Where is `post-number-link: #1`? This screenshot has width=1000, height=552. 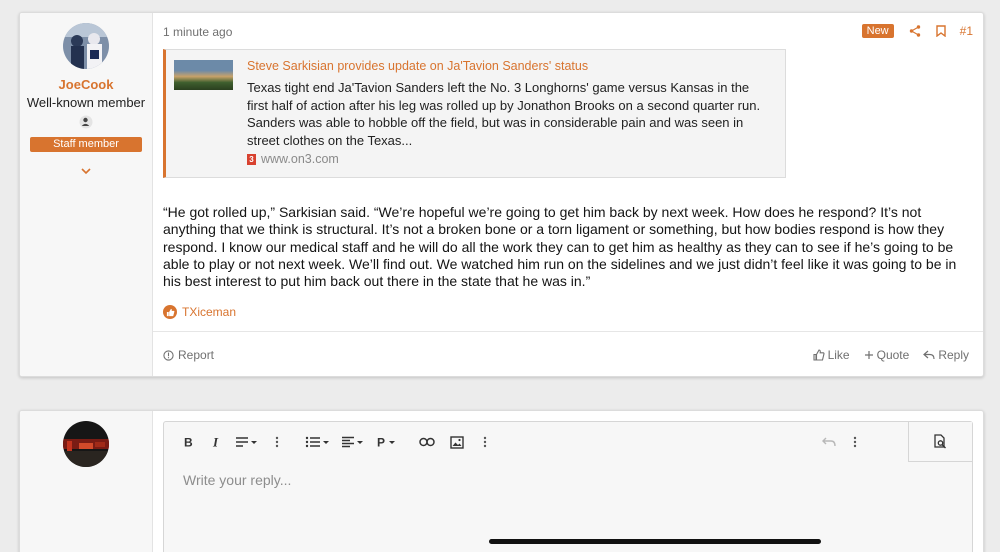 post-number-link: #1 is located at coordinates (966, 31).